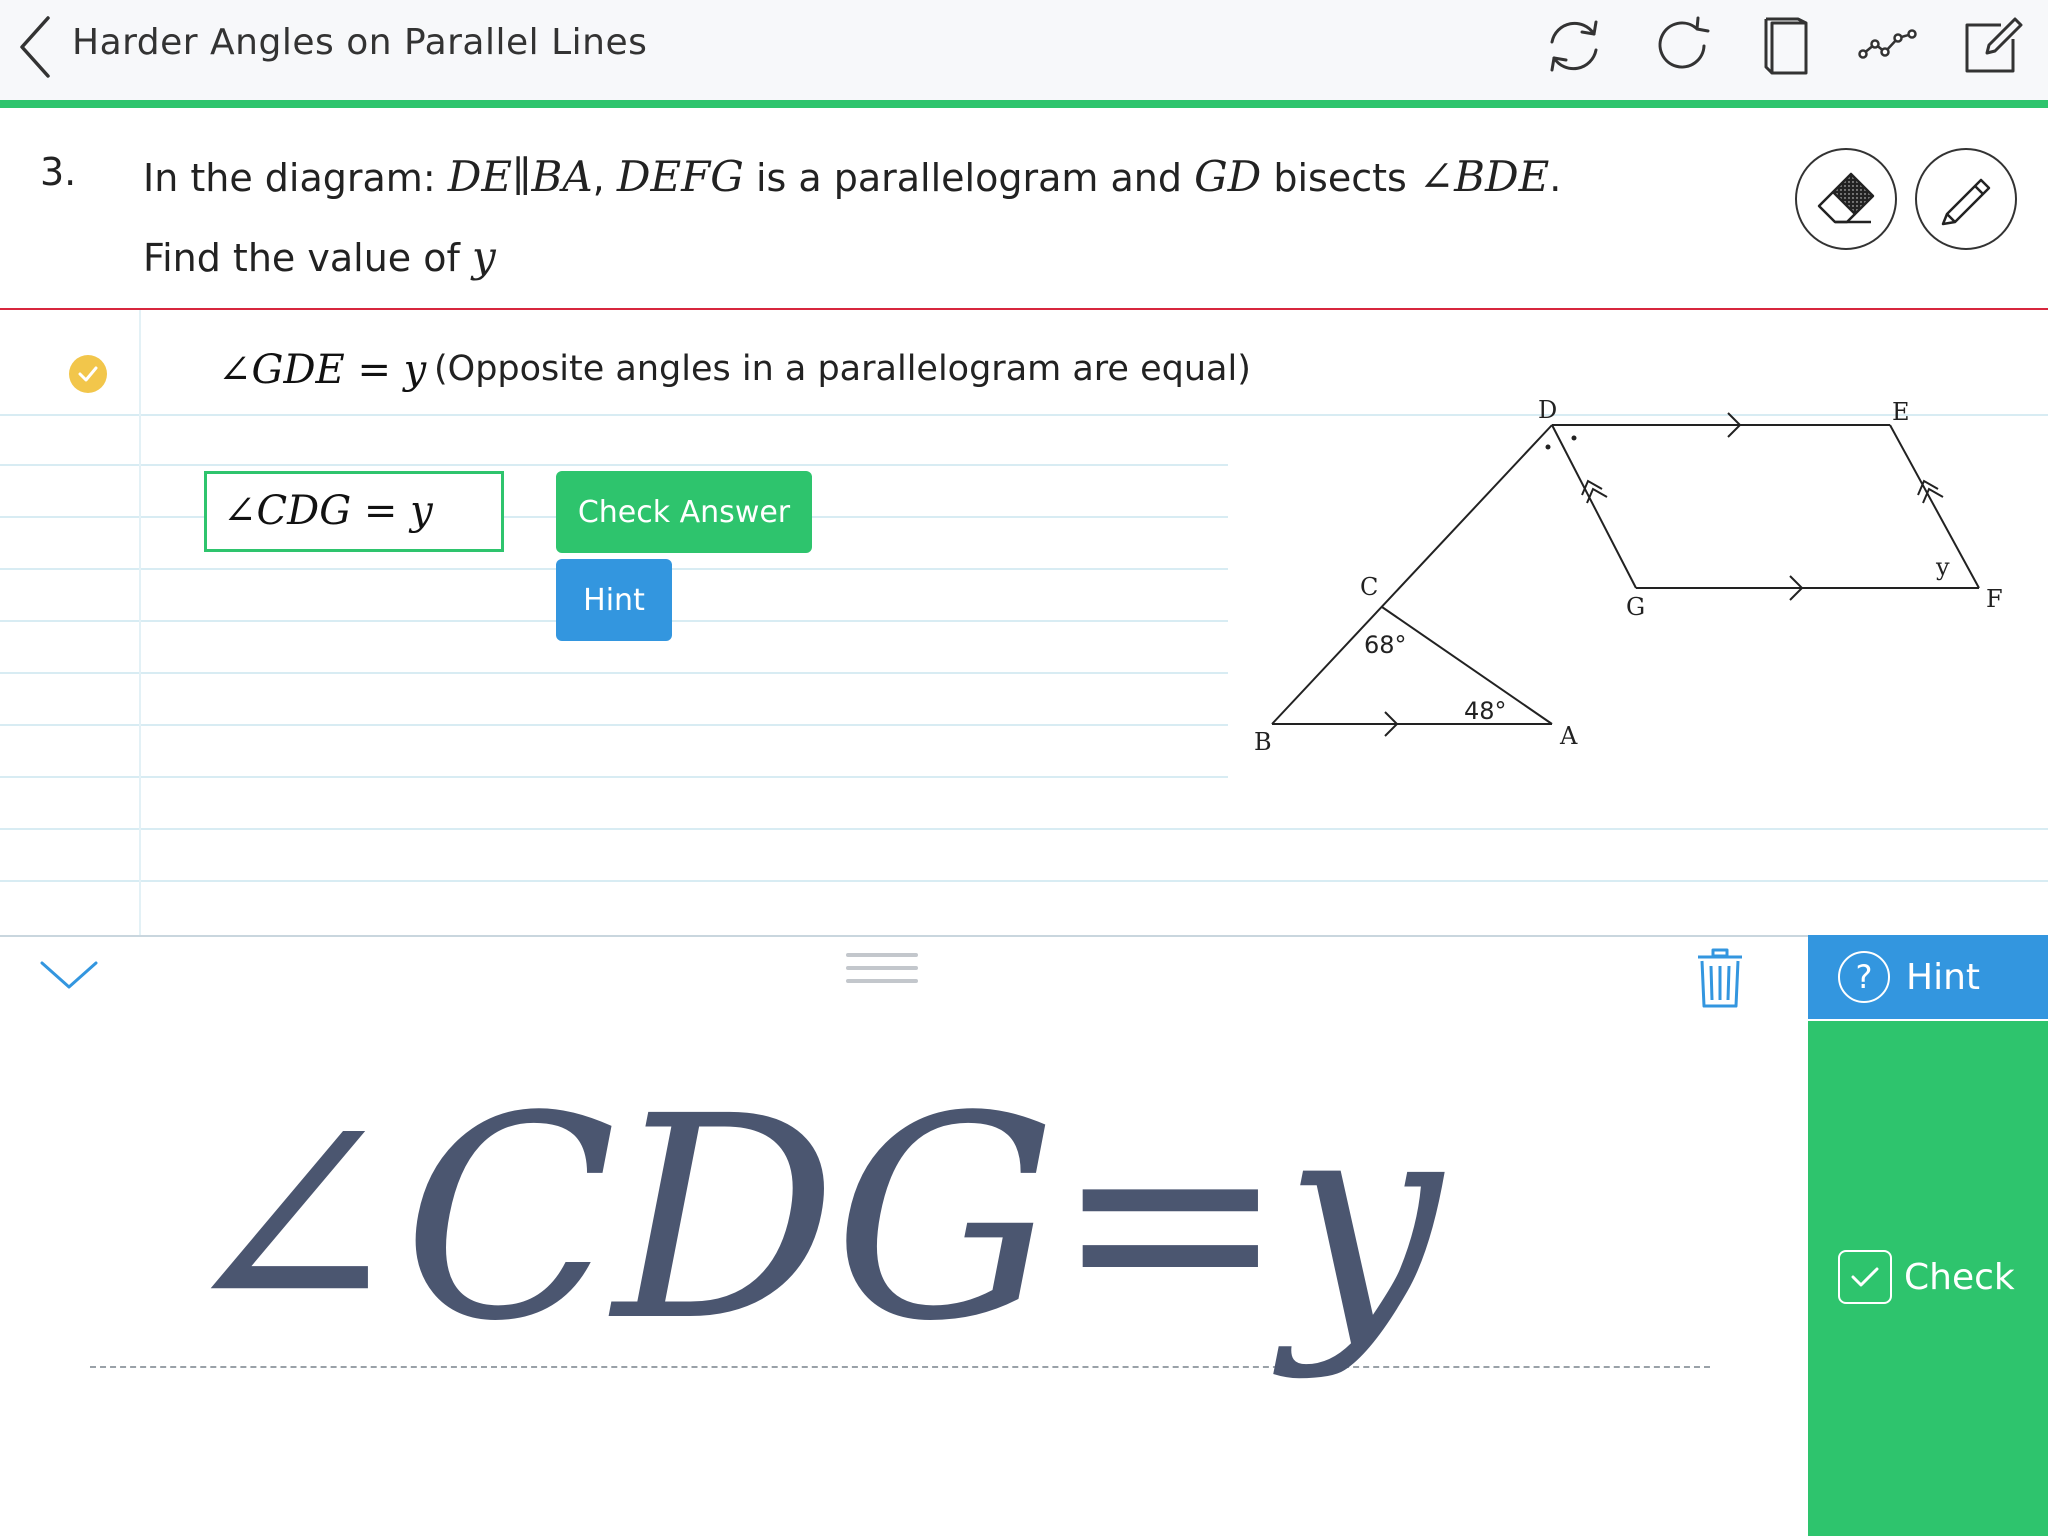 The image size is (2048, 1536). Describe the element at coordinates (322, 370) in the screenshot. I see `step-math: ∠GDE = y` at that location.